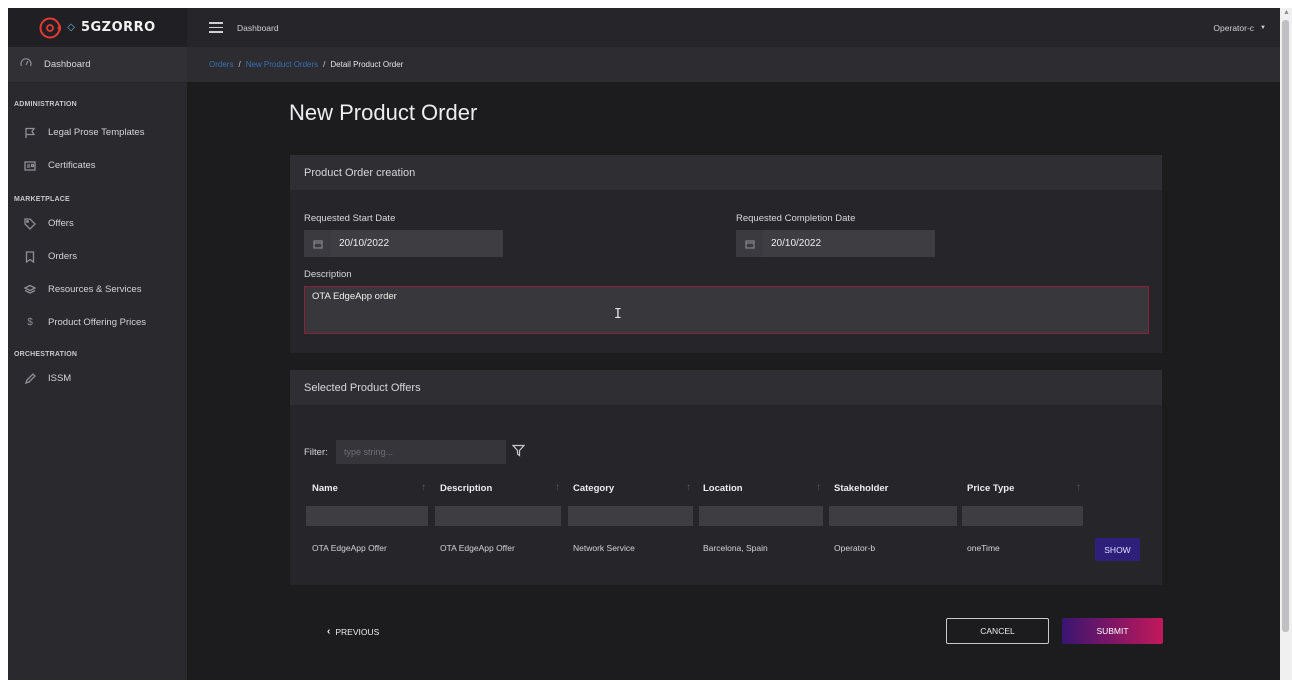 Image resolution: width=1292 pixels, height=683 pixels. I want to click on column-filter-stakeholder, so click(893, 516).